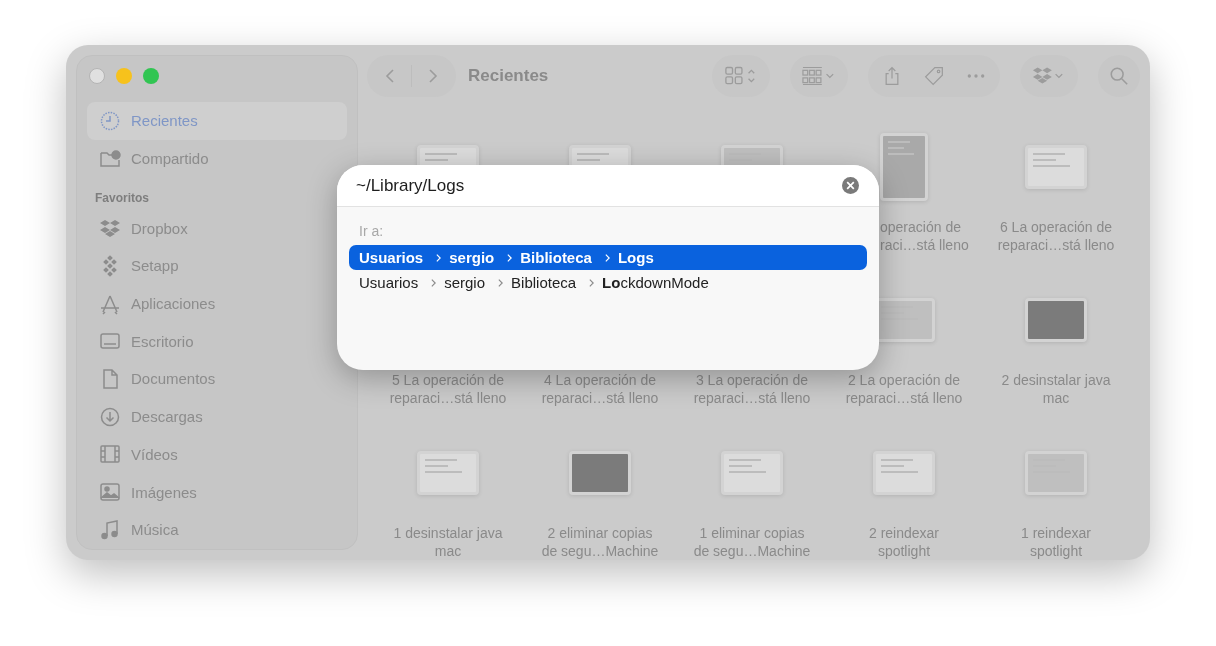 Image resolution: width=1216 pixels, height=646 pixels. What do you see at coordinates (122, 199) in the screenshot?
I see `section-heading: Favoritos` at bounding box center [122, 199].